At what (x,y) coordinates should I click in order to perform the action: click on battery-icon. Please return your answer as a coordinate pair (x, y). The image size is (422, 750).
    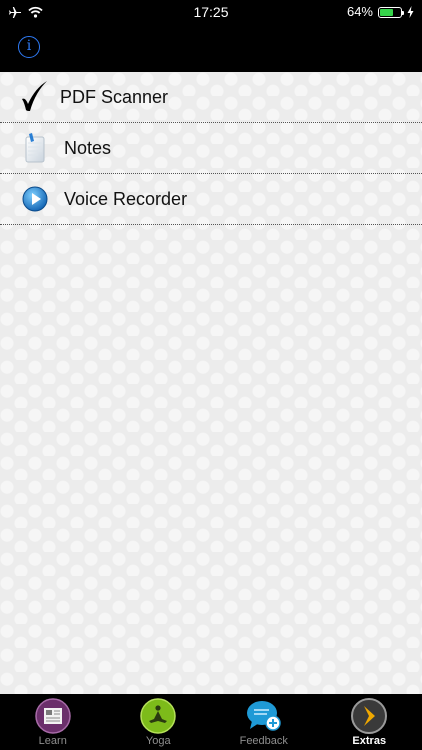
    Looking at the image, I should click on (391, 12).